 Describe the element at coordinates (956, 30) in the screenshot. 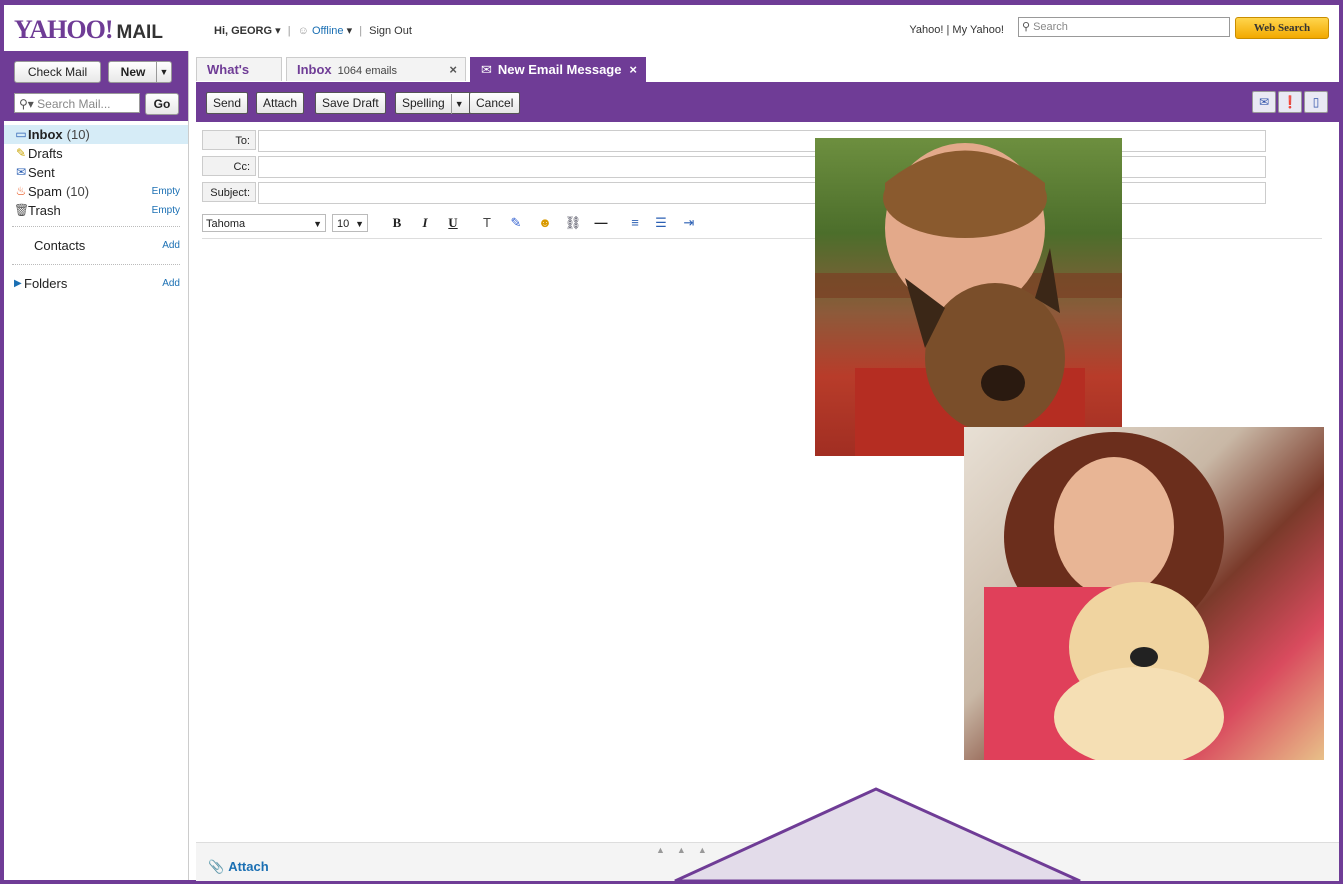

I see `yahoo-links: Yahoo! | My Yahoo!` at that location.